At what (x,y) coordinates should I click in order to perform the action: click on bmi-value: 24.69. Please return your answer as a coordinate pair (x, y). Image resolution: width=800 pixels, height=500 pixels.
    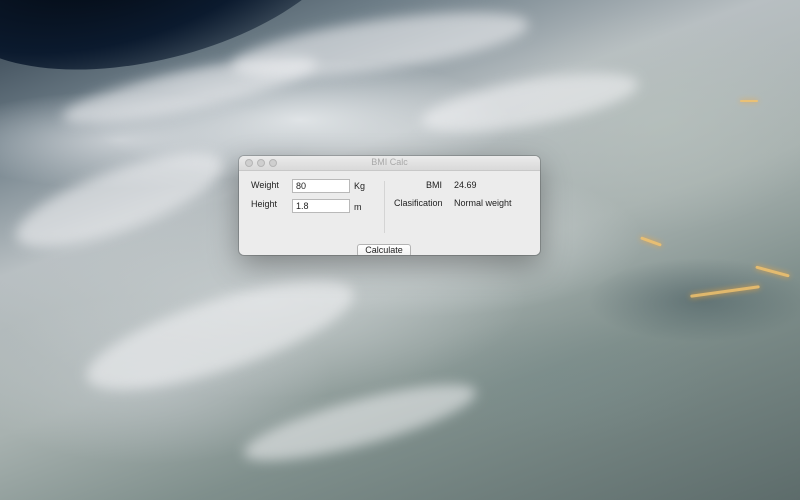
    Looking at the image, I should click on (465, 185).